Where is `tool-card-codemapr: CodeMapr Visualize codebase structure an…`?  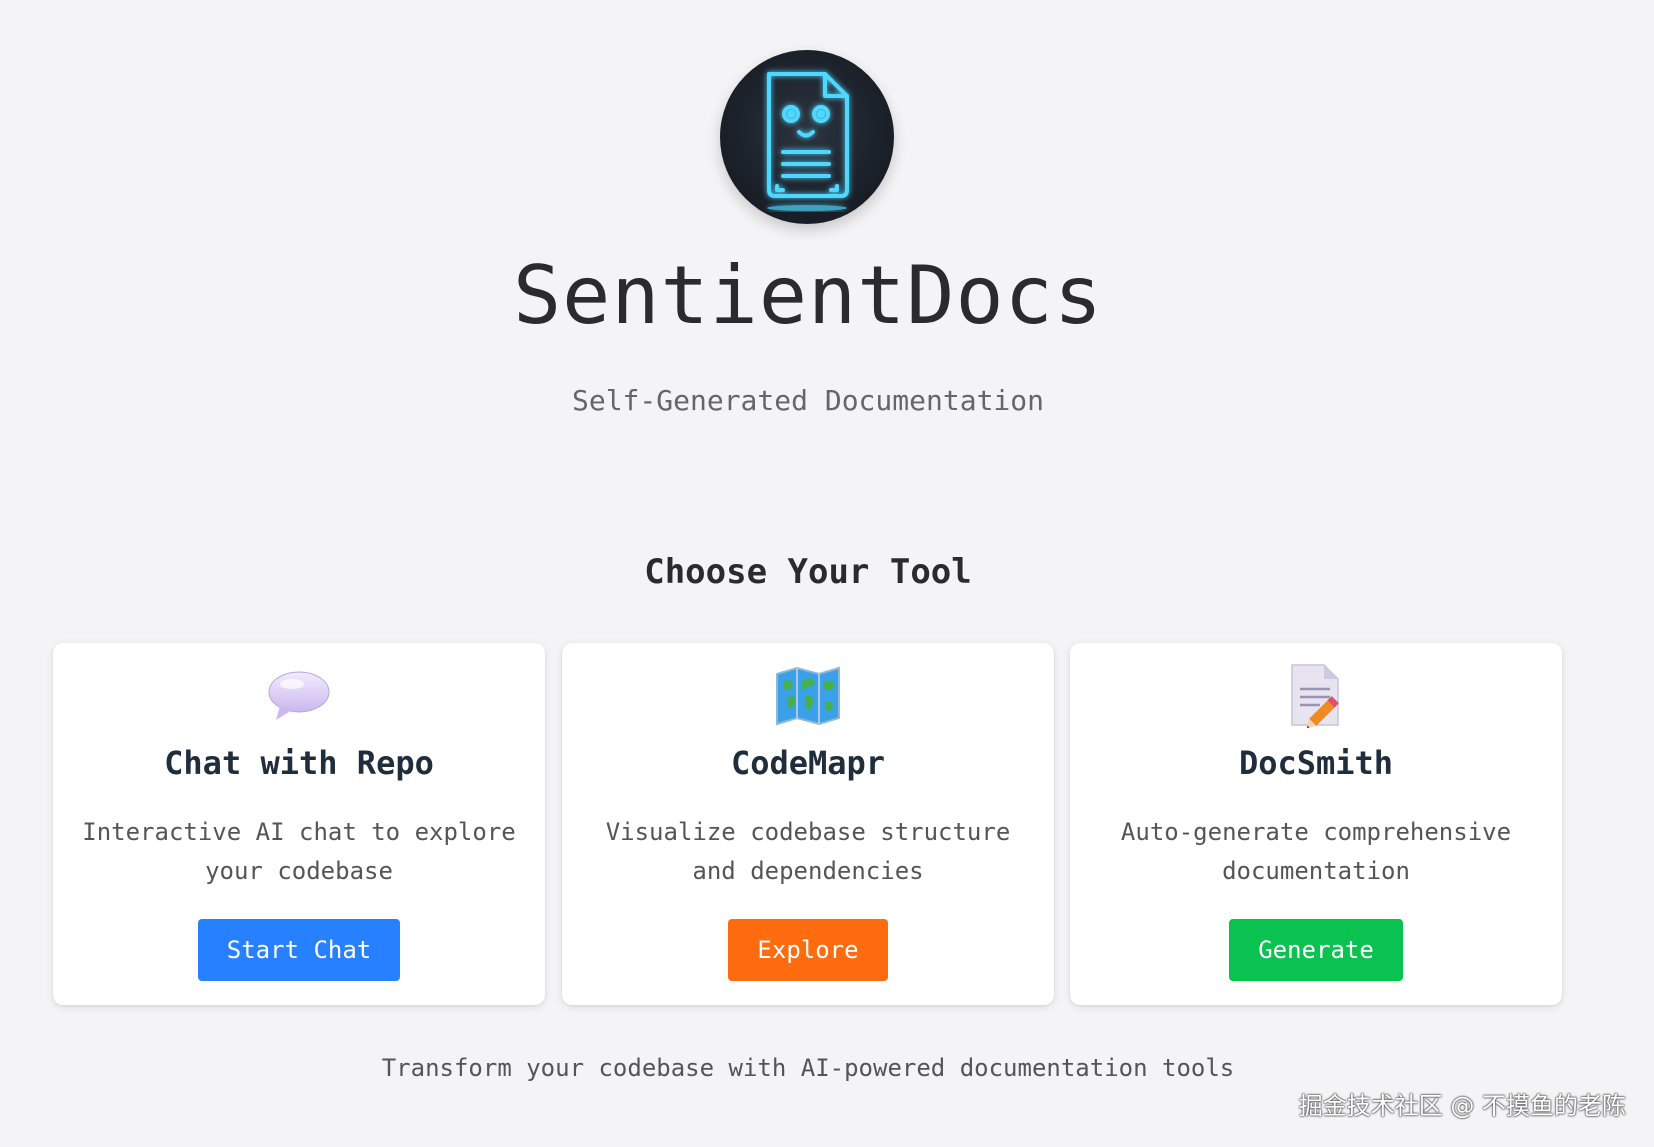
tool-card-codemapr: CodeMapr Visualize codebase structure an… is located at coordinates (808, 824).